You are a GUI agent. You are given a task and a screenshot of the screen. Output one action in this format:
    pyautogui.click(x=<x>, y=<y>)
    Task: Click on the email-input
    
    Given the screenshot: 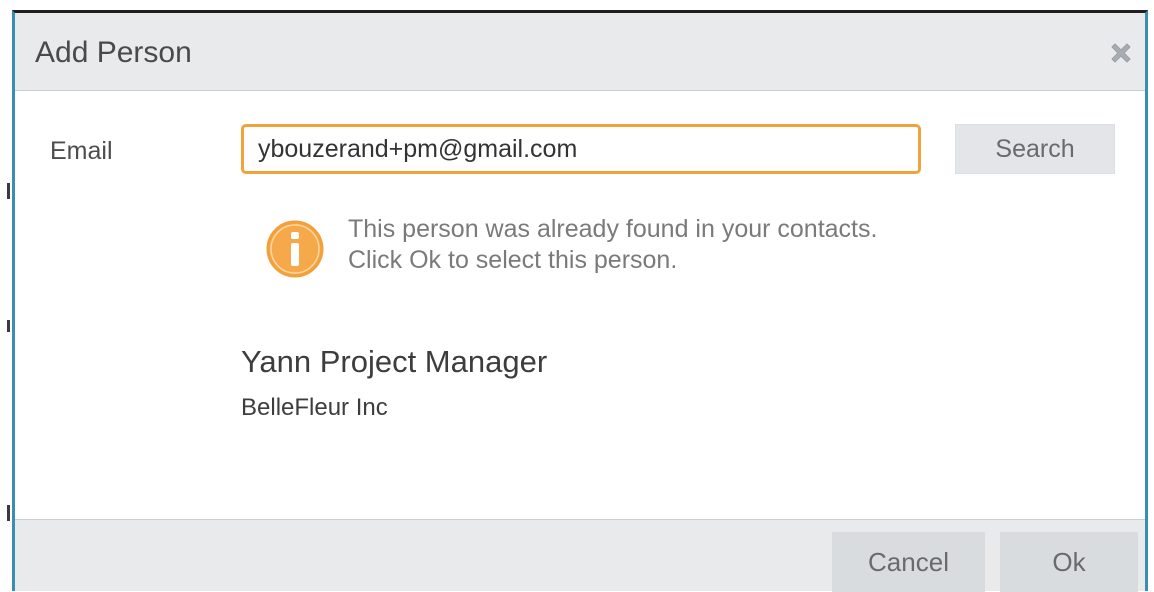 What is the action you would take?
    pyautogui.click(x=581, y=149)
    